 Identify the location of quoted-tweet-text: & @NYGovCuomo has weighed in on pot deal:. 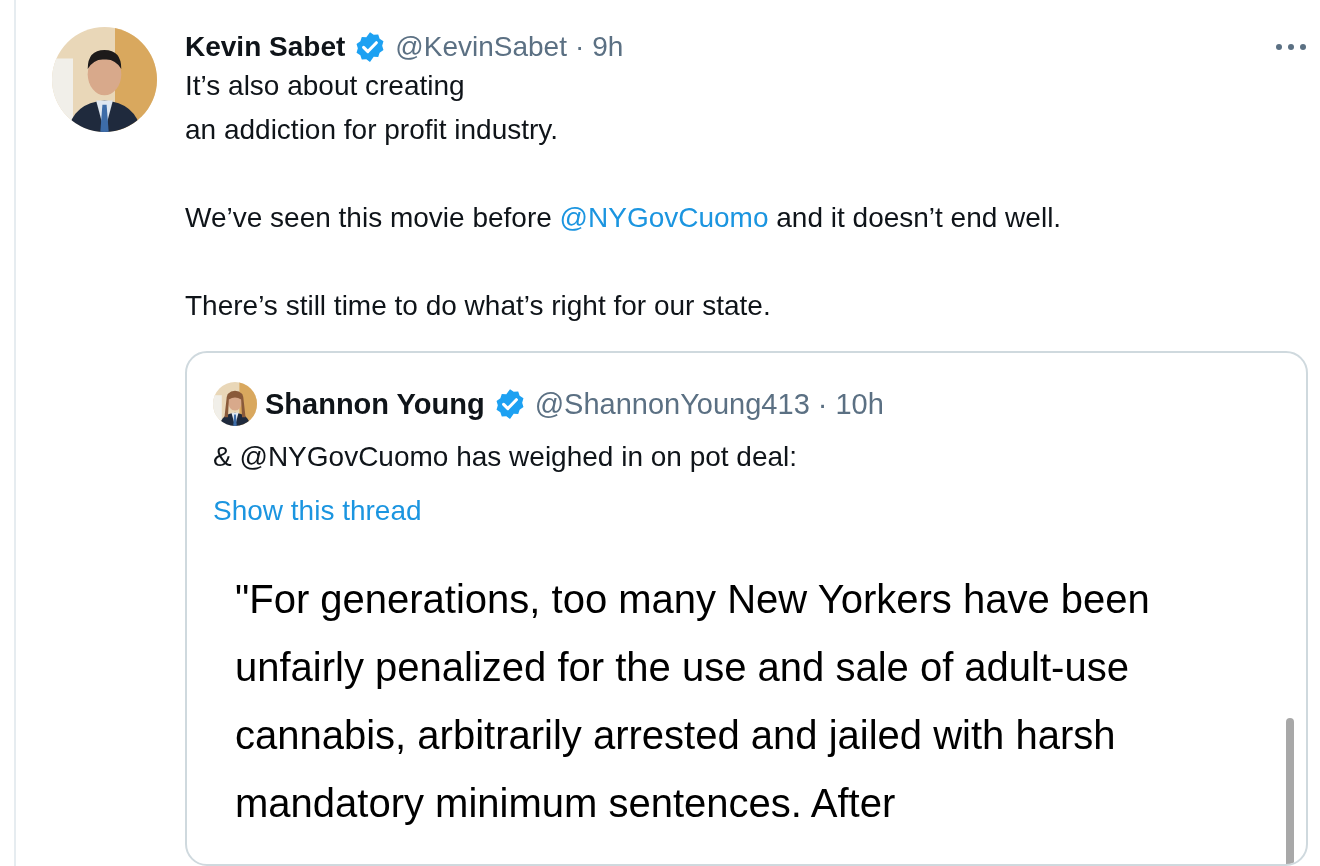
(506, 457).